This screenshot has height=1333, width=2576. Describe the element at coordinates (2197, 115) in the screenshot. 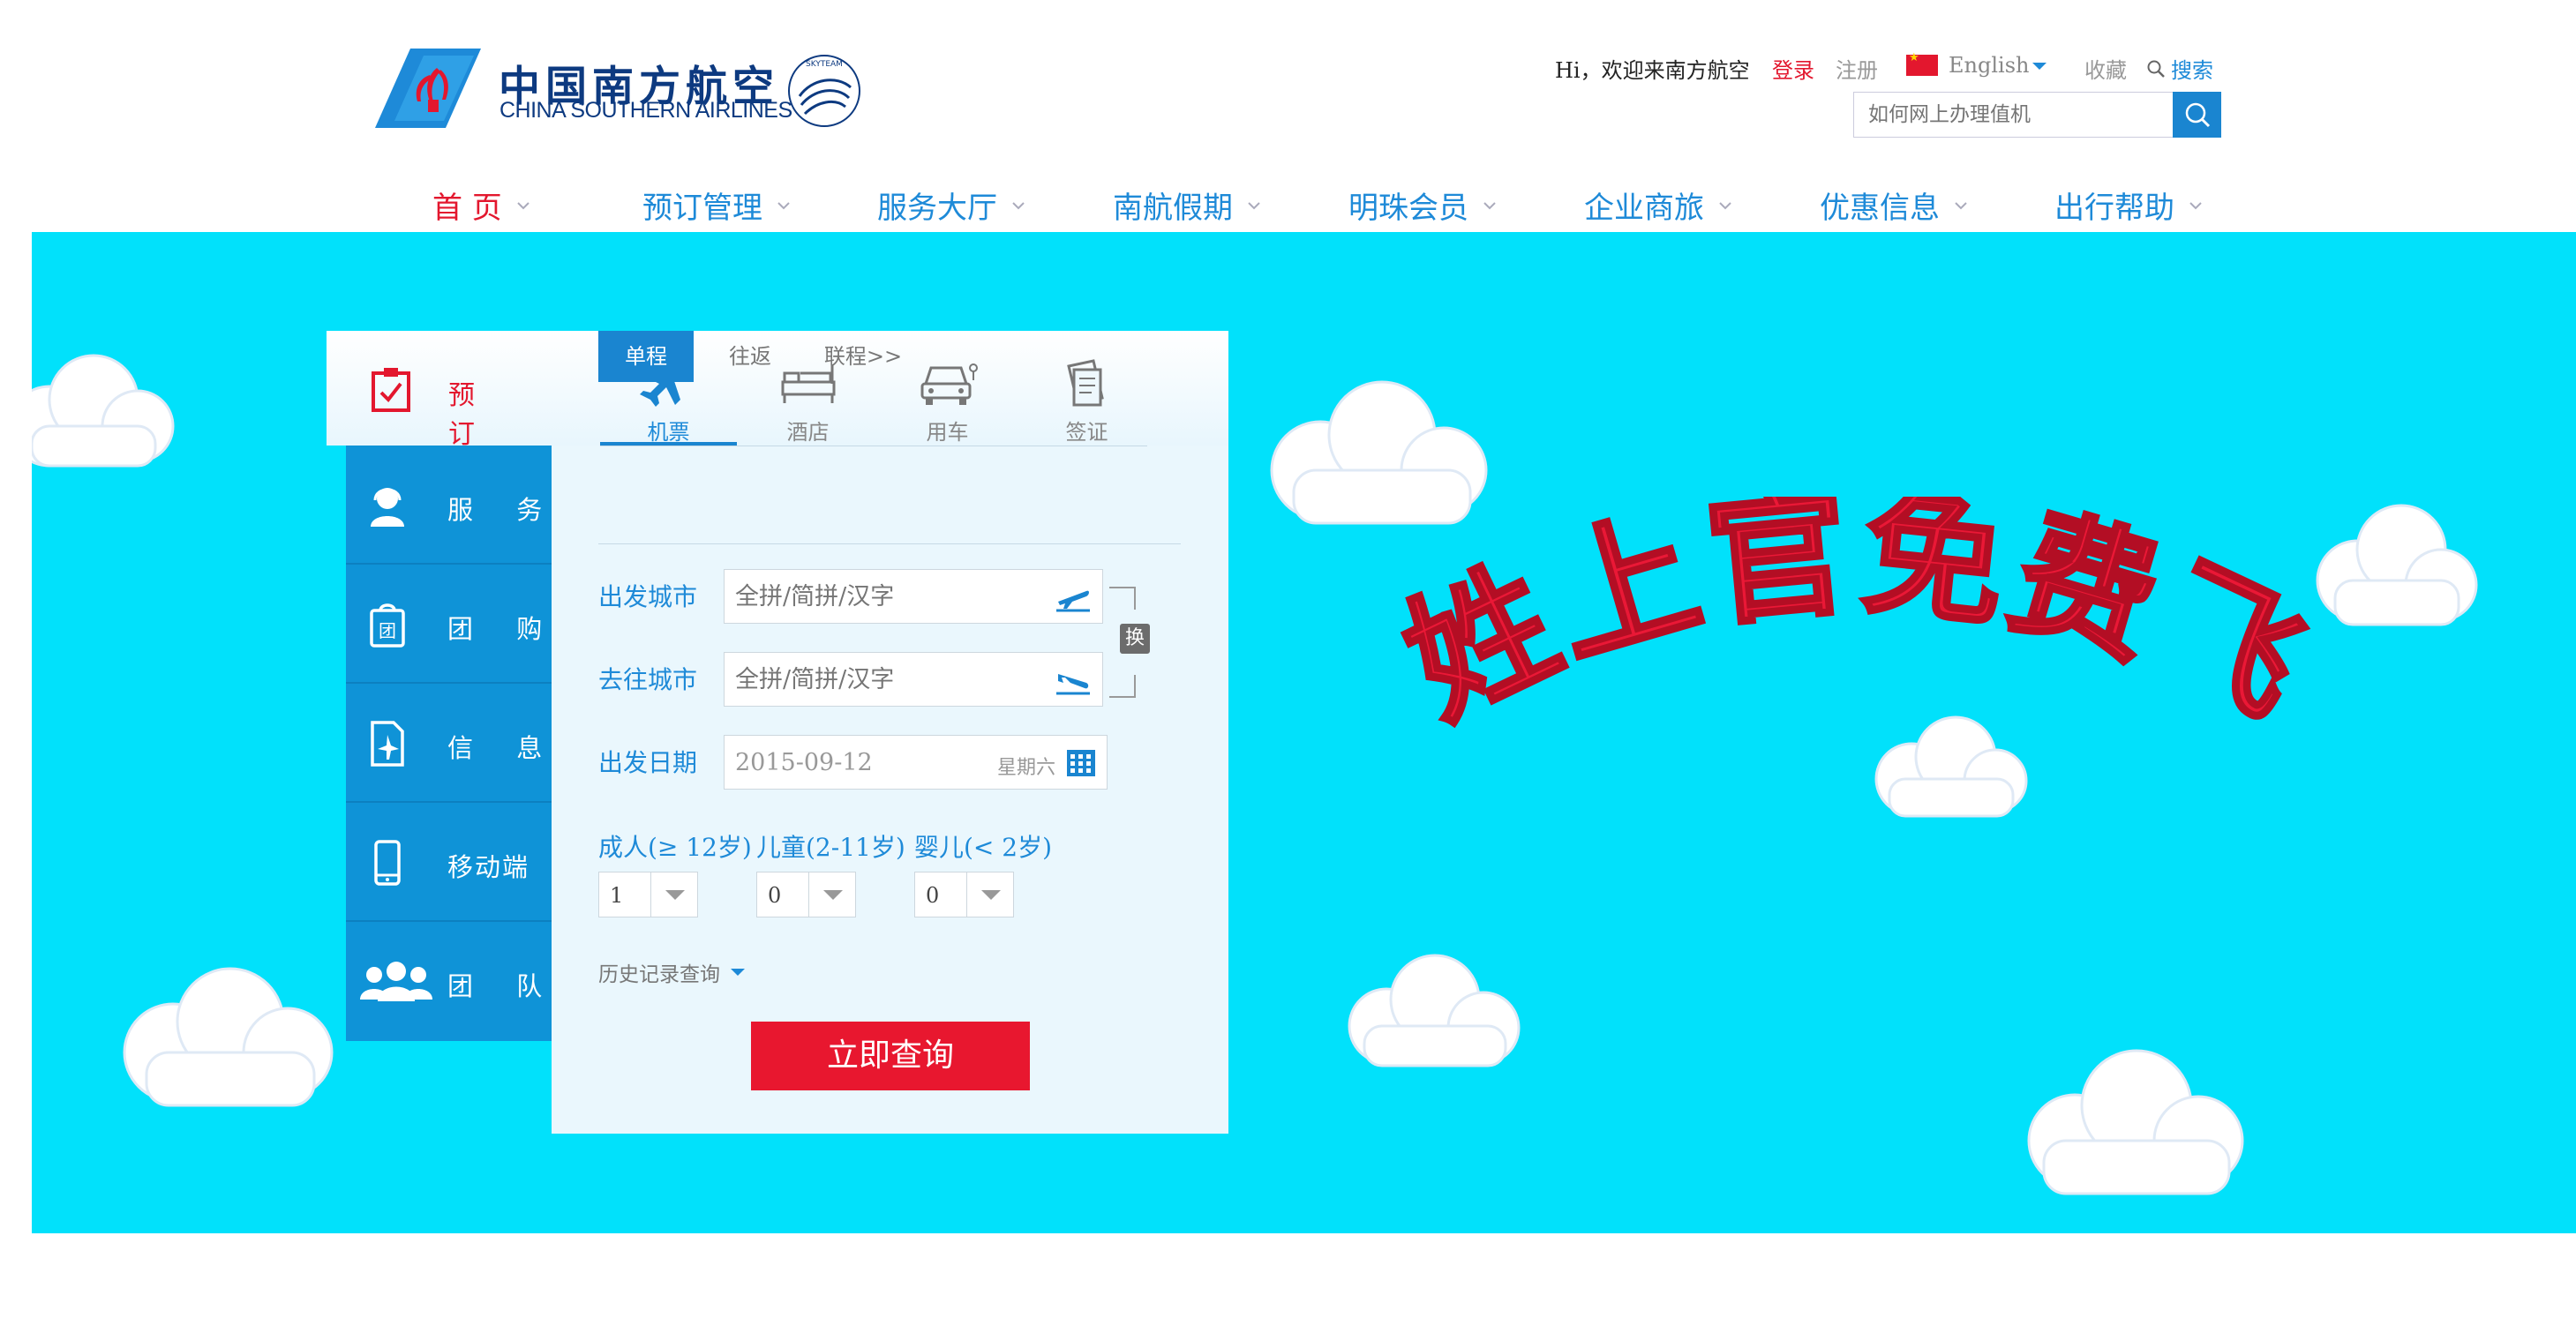

I see `site-search-button` at that location.